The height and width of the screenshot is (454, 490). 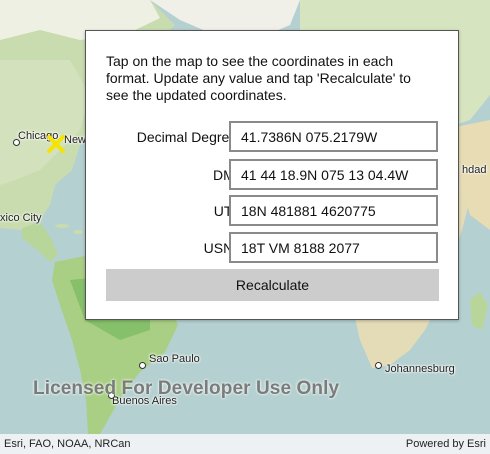 What do you see at coordinates (67, 444) in the screenshot?
I see `attribution-sources: Esri, FAO, NOAA, NRCan` at bounding box center [67, 444].